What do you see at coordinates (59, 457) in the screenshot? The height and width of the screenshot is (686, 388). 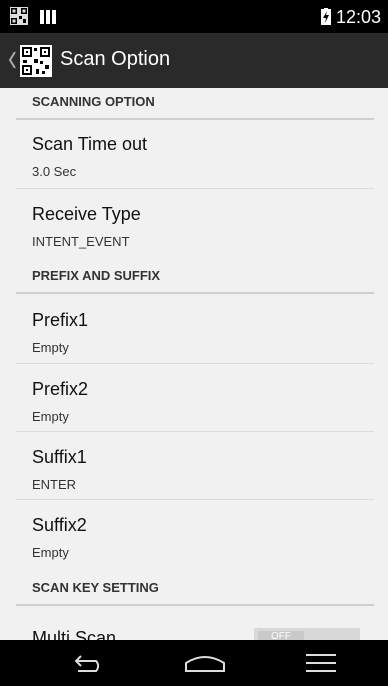 I see `pref-title: Suffix1` at bounding box center [59, 457].